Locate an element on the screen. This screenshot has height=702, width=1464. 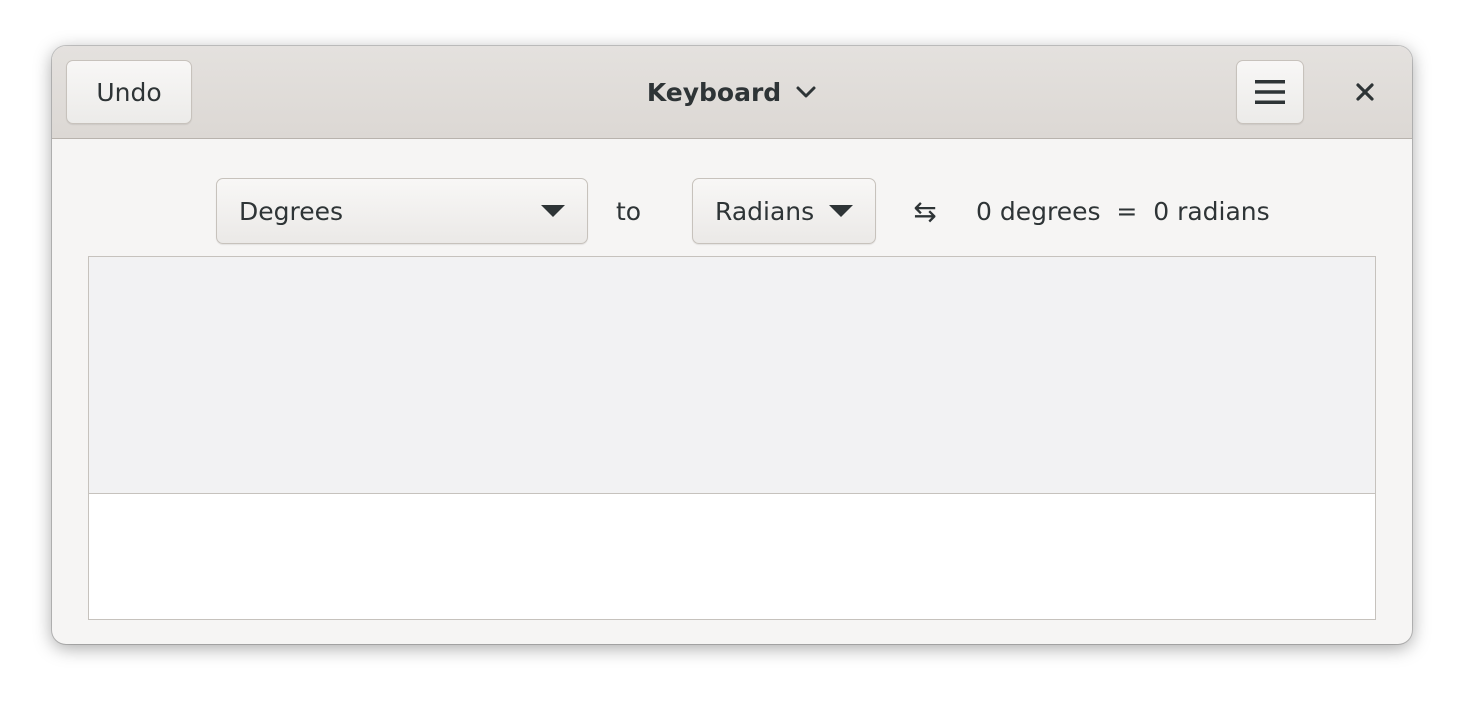
from-unit-label: Degrees is located at coordinates (291, 211).